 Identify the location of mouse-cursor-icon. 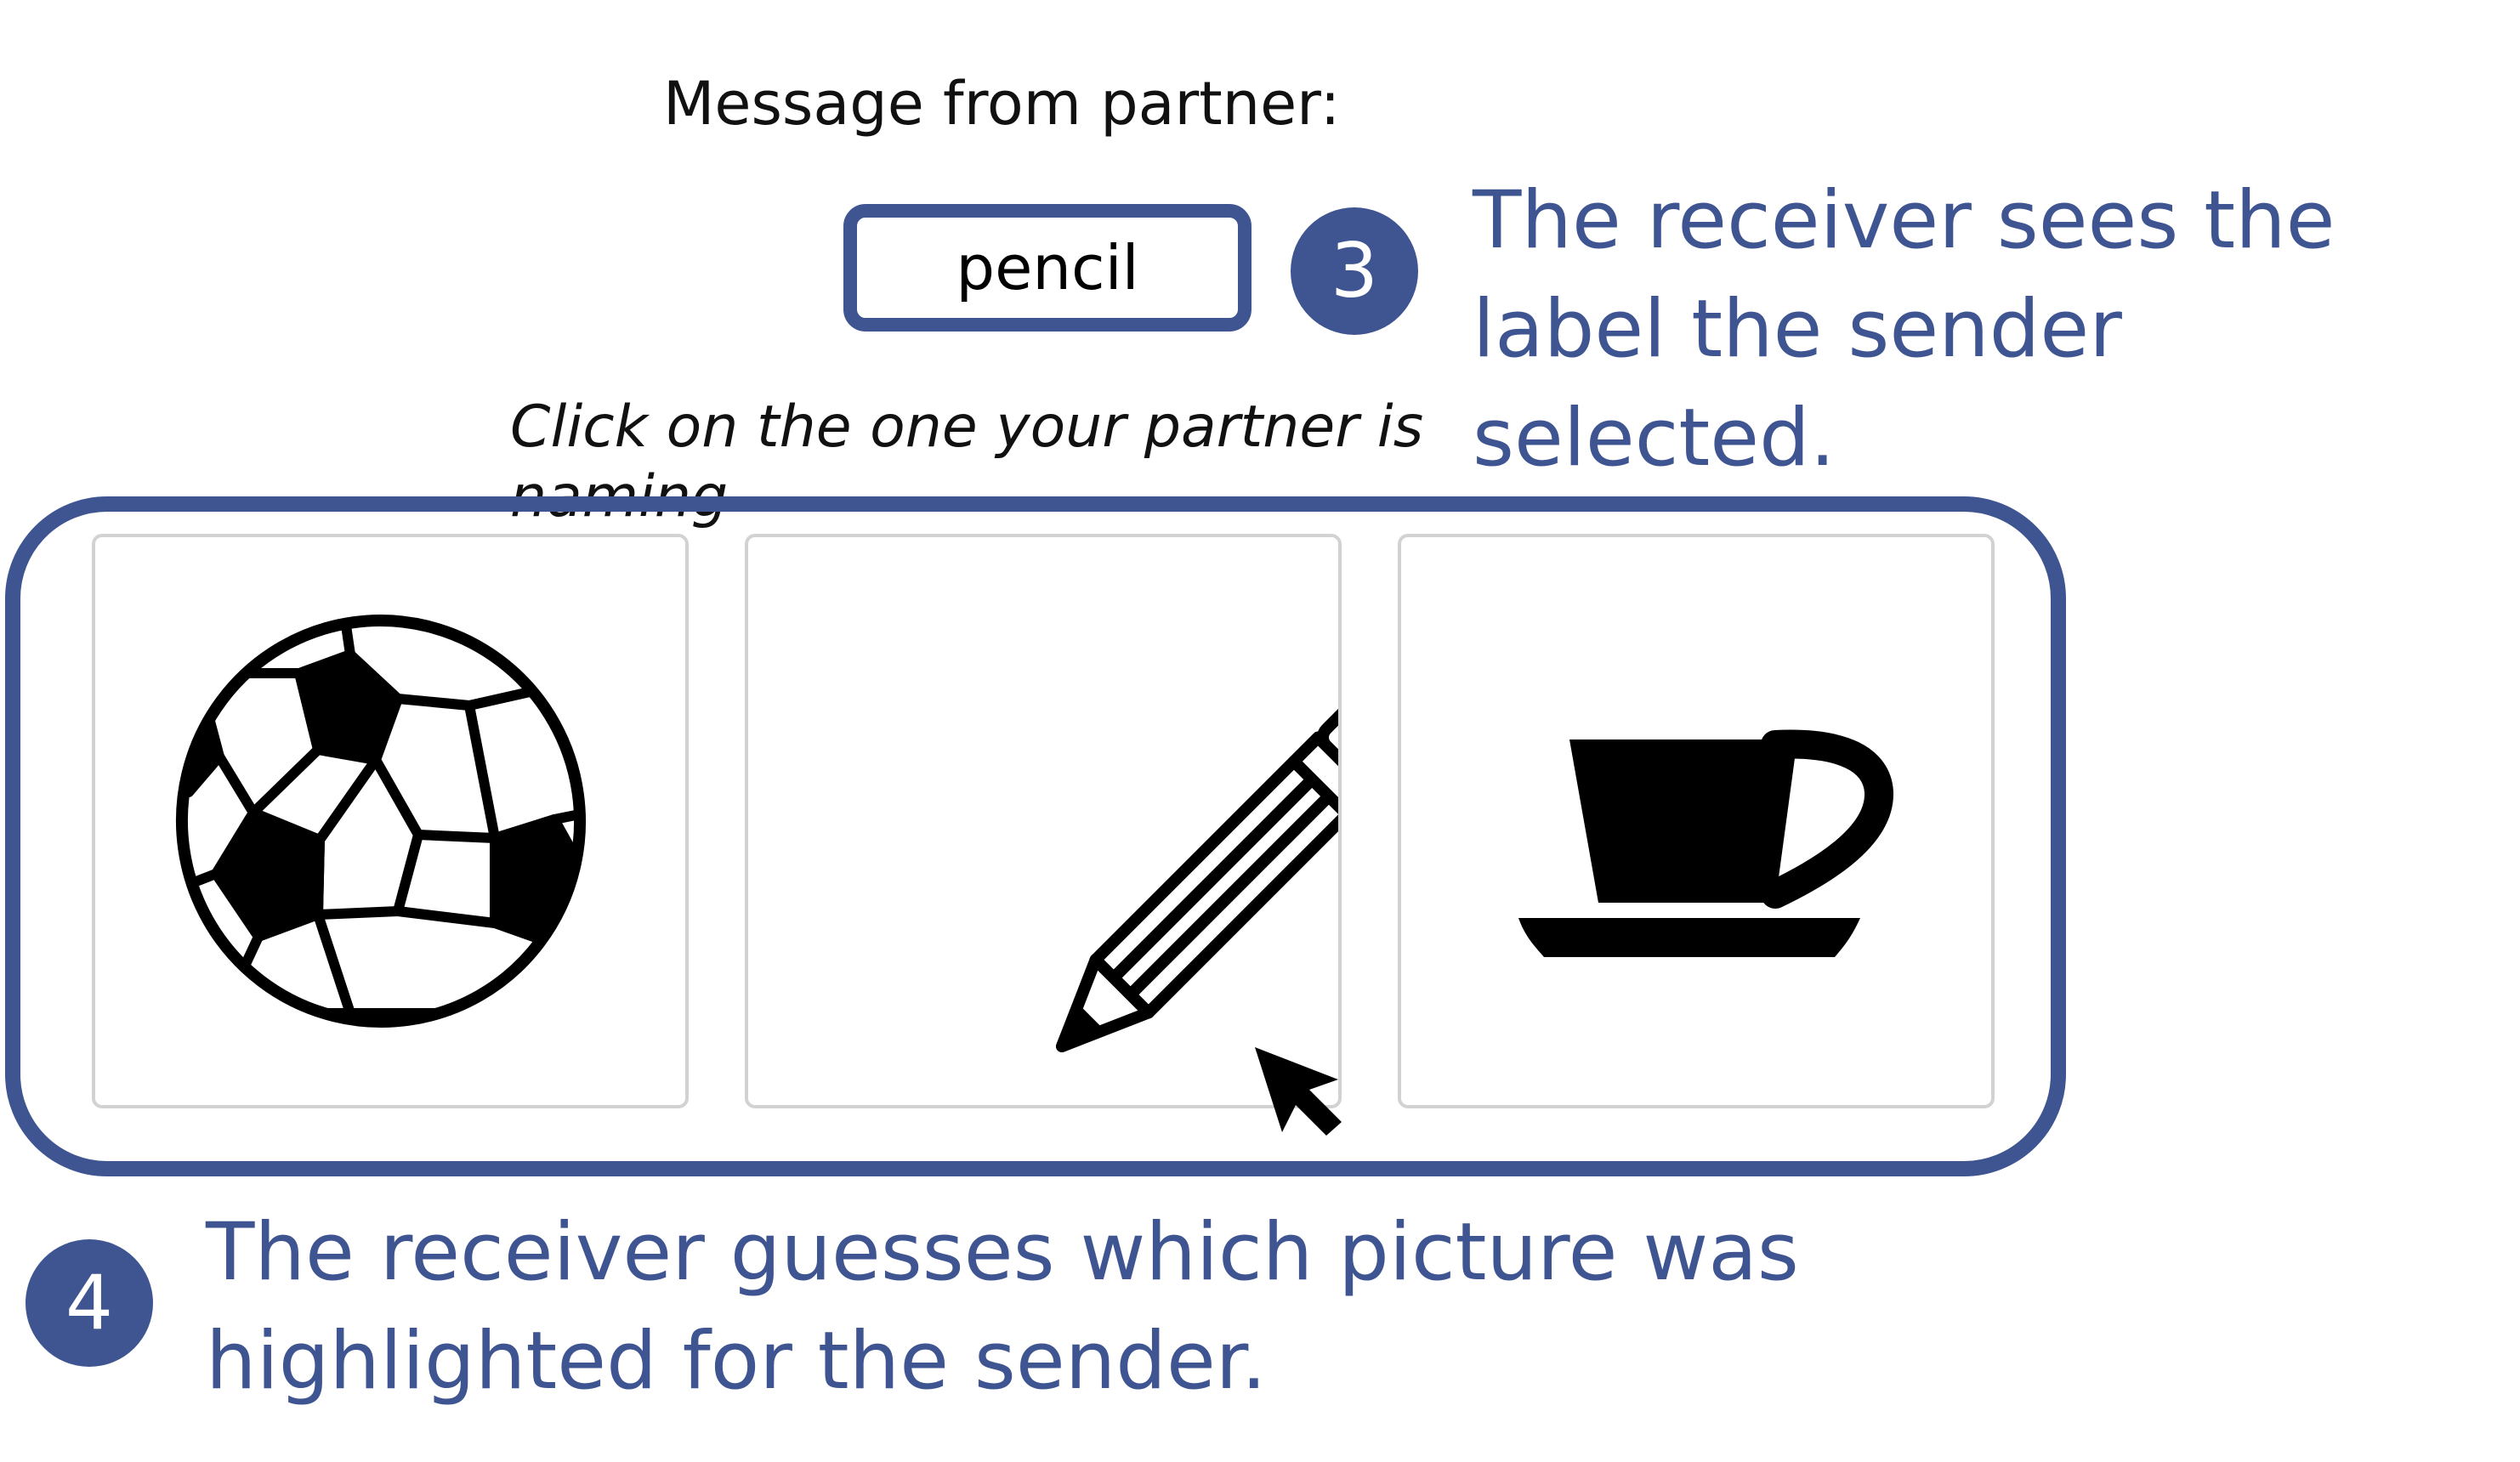
(1298, 1091).